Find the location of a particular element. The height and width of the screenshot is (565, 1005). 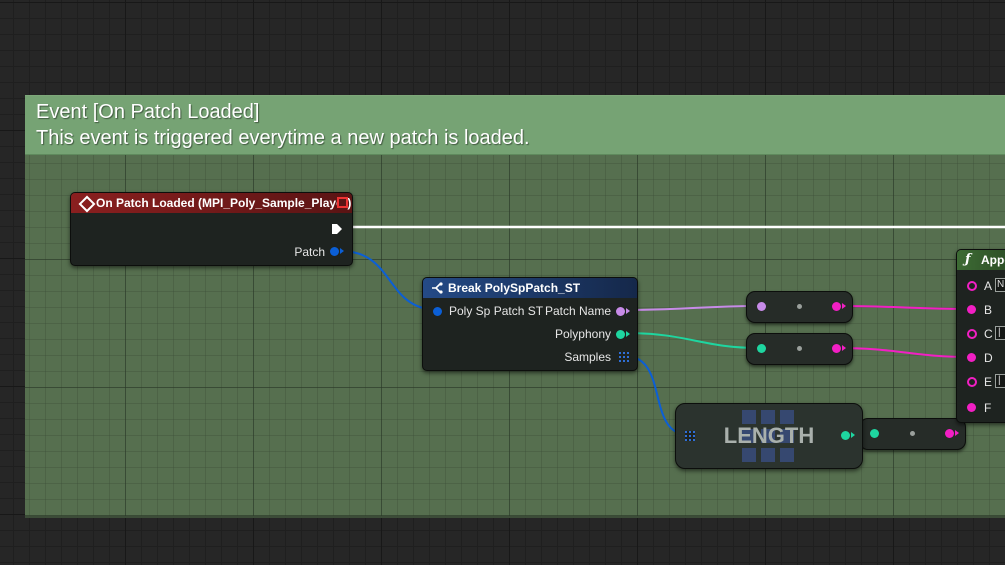

length-out-pin is located at coordinates (845, 435).